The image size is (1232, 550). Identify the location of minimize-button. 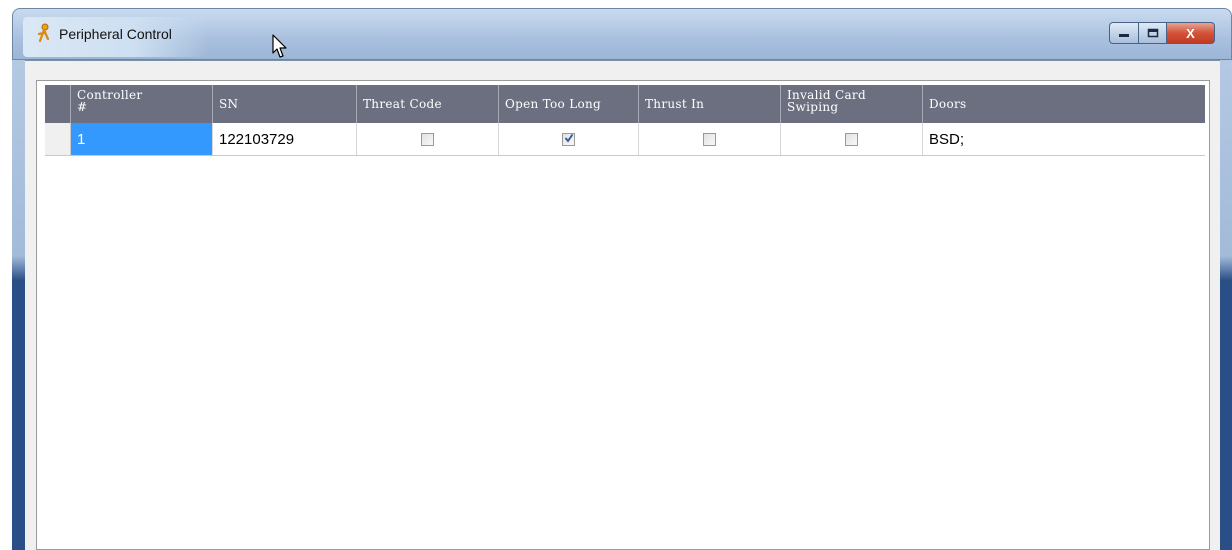
(1124, 33).